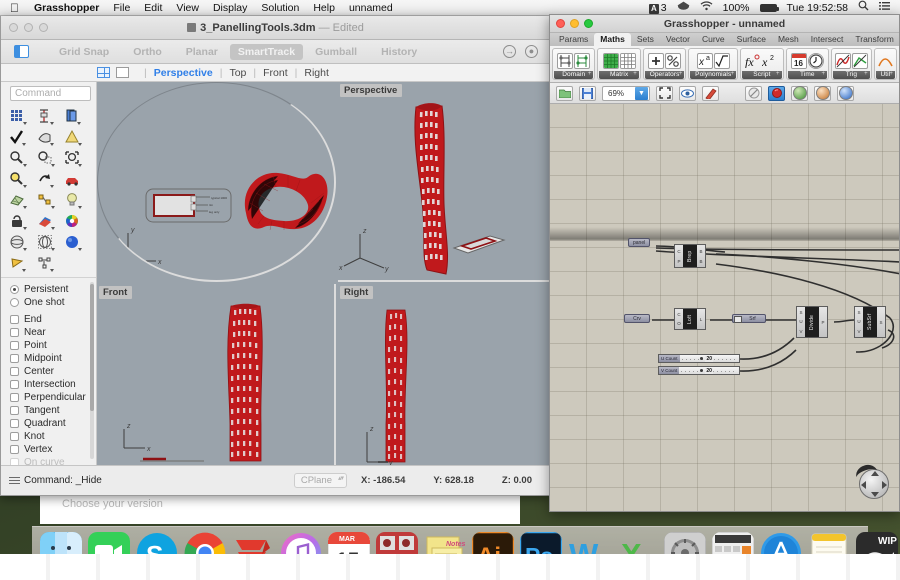 This screenshot has height=580, width=900. What do you see at coordinates (237, 73) in the screenshot?
I see `tab-top: Top` at bounding box center [237, 73].